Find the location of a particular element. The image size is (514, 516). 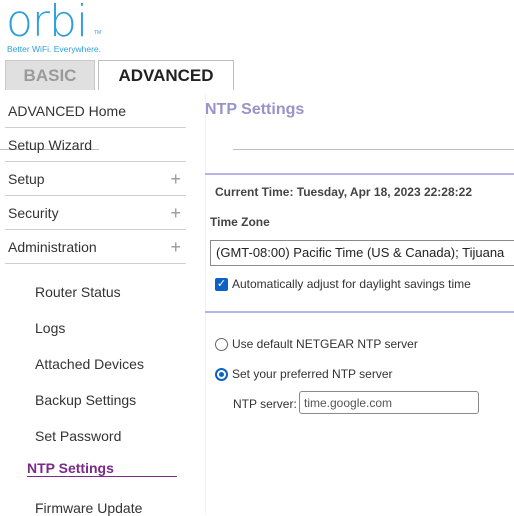

sidebar-sub-router-status: Router Status is located at coordinates (78, 292).